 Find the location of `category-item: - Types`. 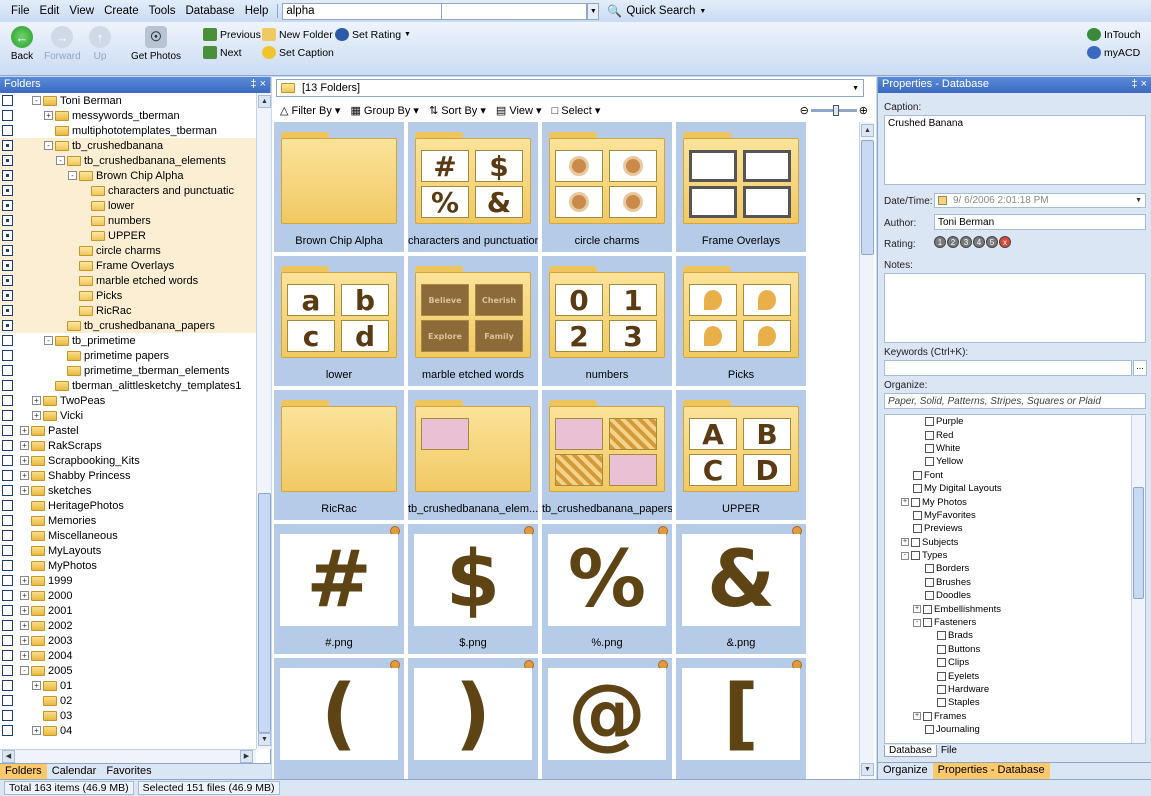

category-item: - Types is located at coordinates (1015, 555).